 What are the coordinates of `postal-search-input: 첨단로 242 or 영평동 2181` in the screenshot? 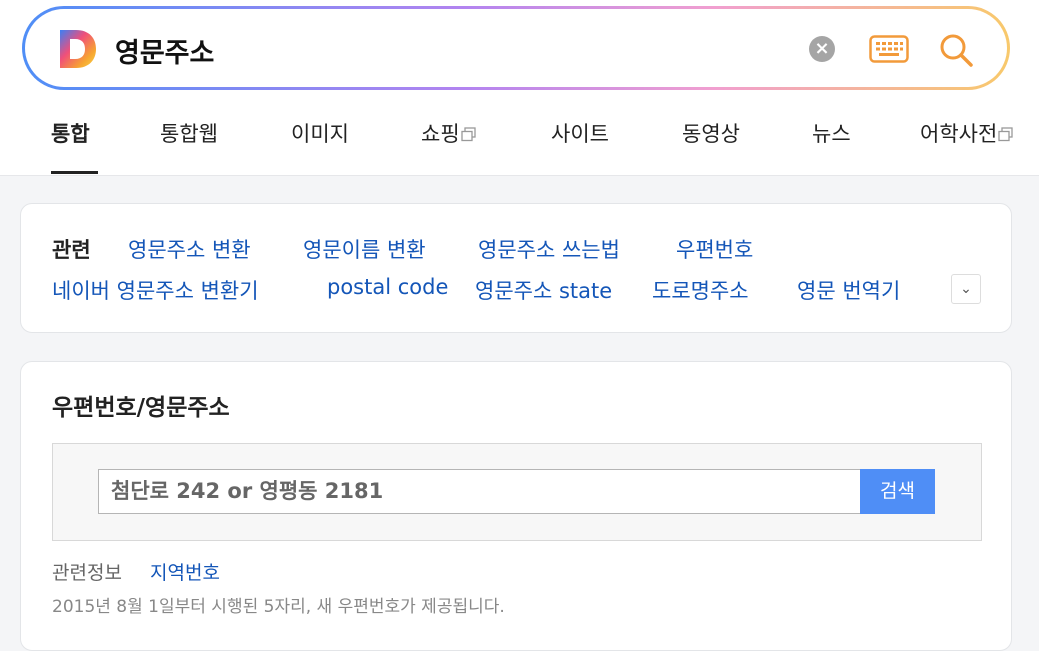 It's located at (479, 491).